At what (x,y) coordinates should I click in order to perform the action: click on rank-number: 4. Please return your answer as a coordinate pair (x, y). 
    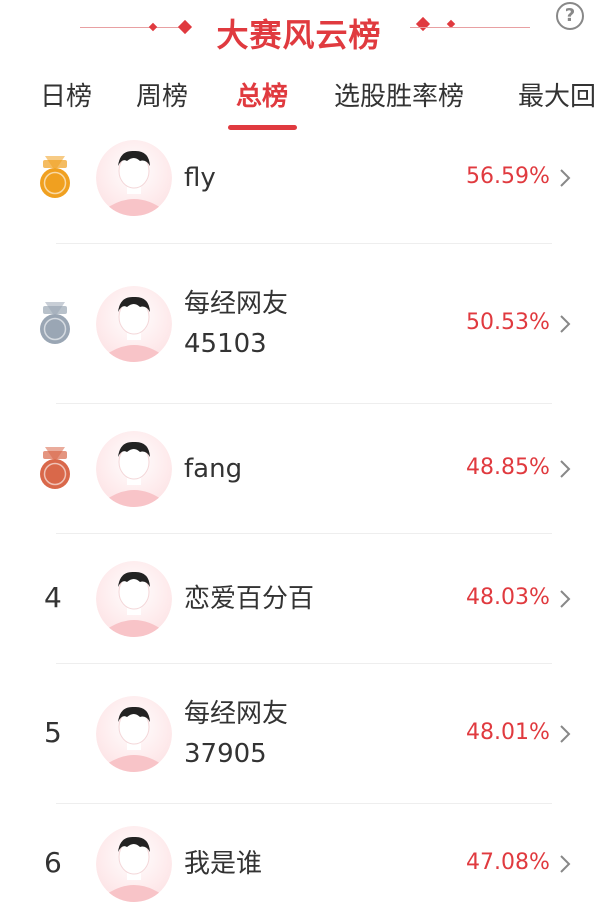
    Looking at the image, I should click on (53, 597).